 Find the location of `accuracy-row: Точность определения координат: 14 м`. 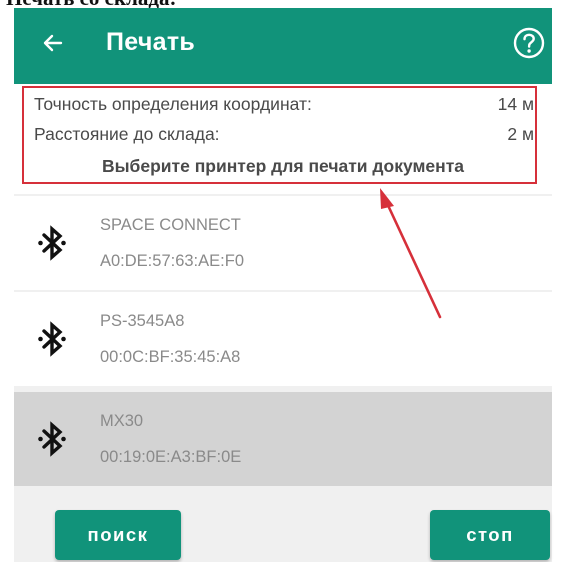

accuracy-row: Точность определения координат: 14 м is located at coordinates (284, 104).